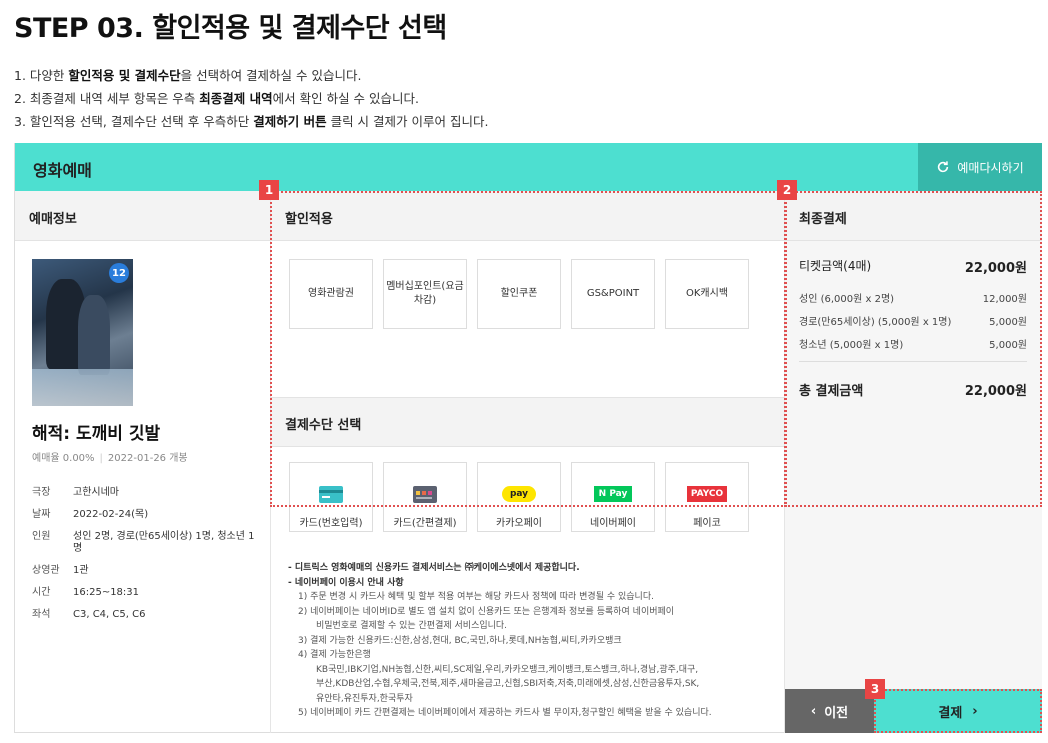  What do you see at coordinates (188, 75) in the screenshot?
I see `instruction-1: 1. 다양한 할인적용 및 결제수단을 선택하여 결제하실 수 있습니다.` at bounding box center [188, 75].